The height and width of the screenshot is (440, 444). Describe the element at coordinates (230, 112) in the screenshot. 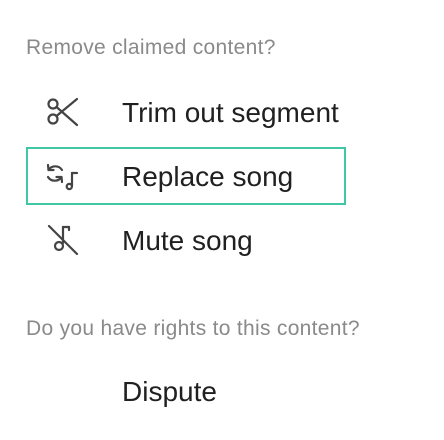

I see `trim-out-segment-label: Trim out segment` at that location.